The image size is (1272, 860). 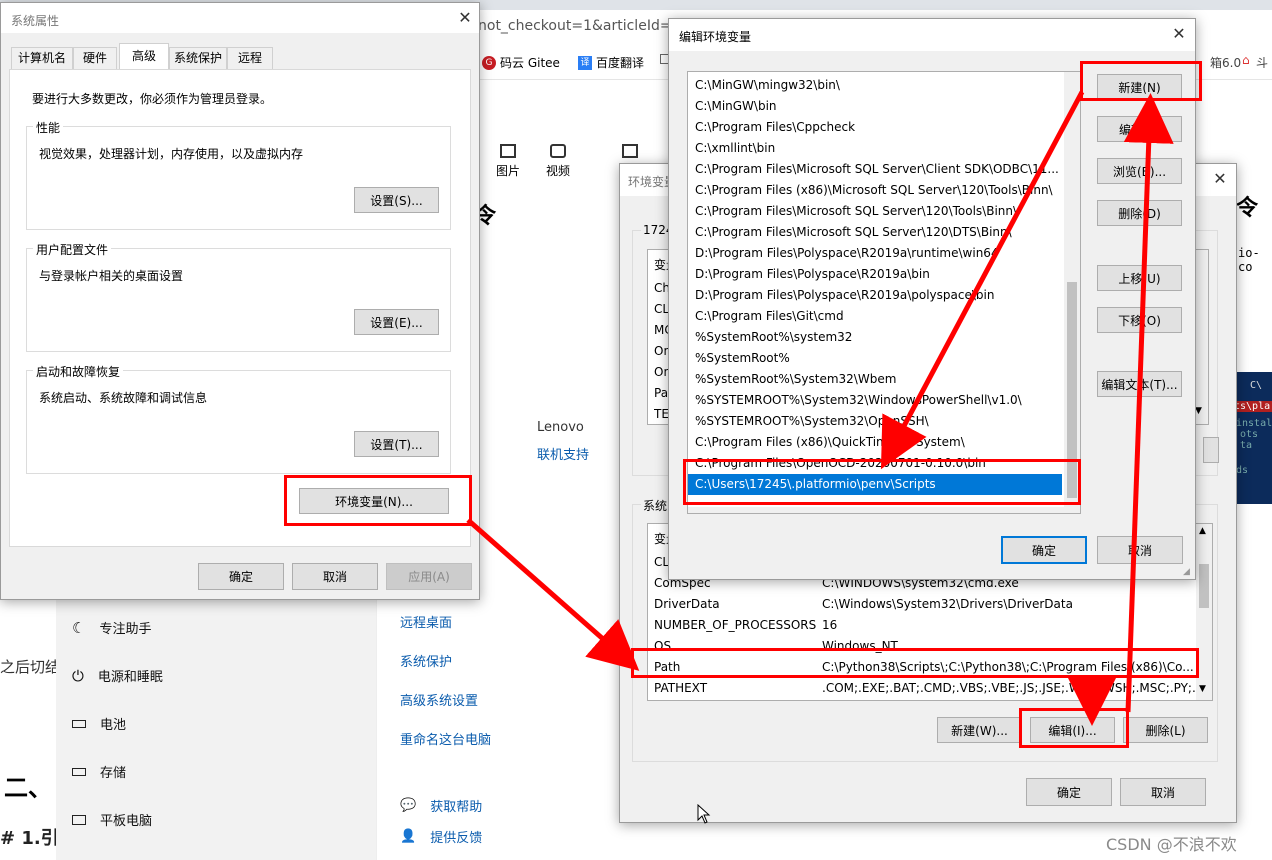 I want to click on bookmark-baidu-translate: 译 百度翻译, so click(x=611, y=62).